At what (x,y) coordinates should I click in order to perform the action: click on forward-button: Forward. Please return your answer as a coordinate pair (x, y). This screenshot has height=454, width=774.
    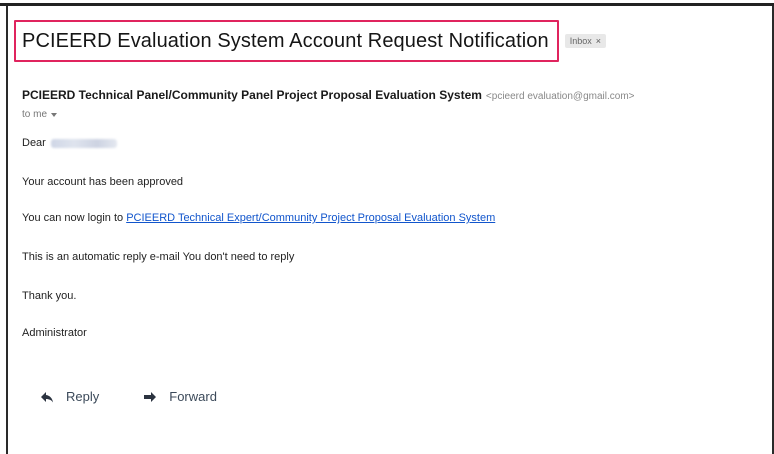
    Looking at the image, I should click on (180, 396).